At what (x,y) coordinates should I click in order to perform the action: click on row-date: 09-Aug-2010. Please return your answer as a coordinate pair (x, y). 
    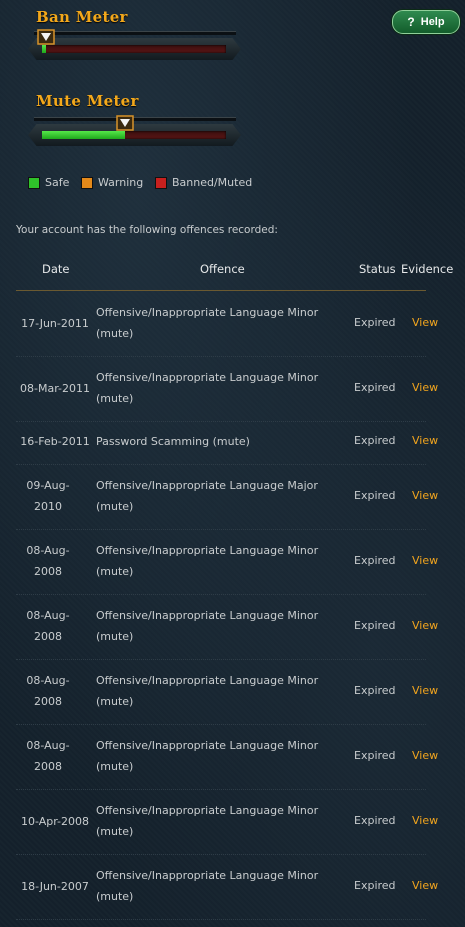
    Looking at the image, I should click on (48, 496).